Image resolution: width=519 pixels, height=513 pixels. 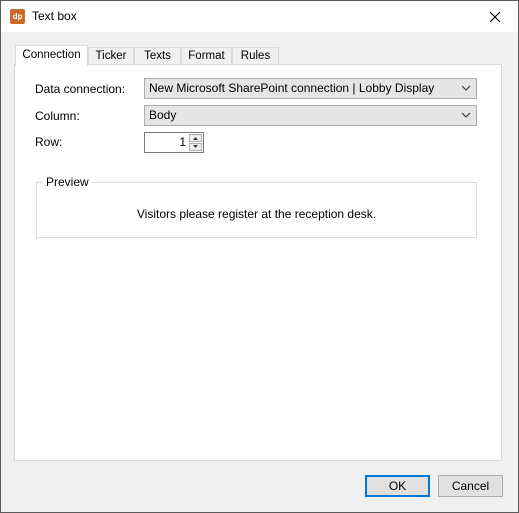 I want to click on tab-format: Format, so click(x=206, y=56).